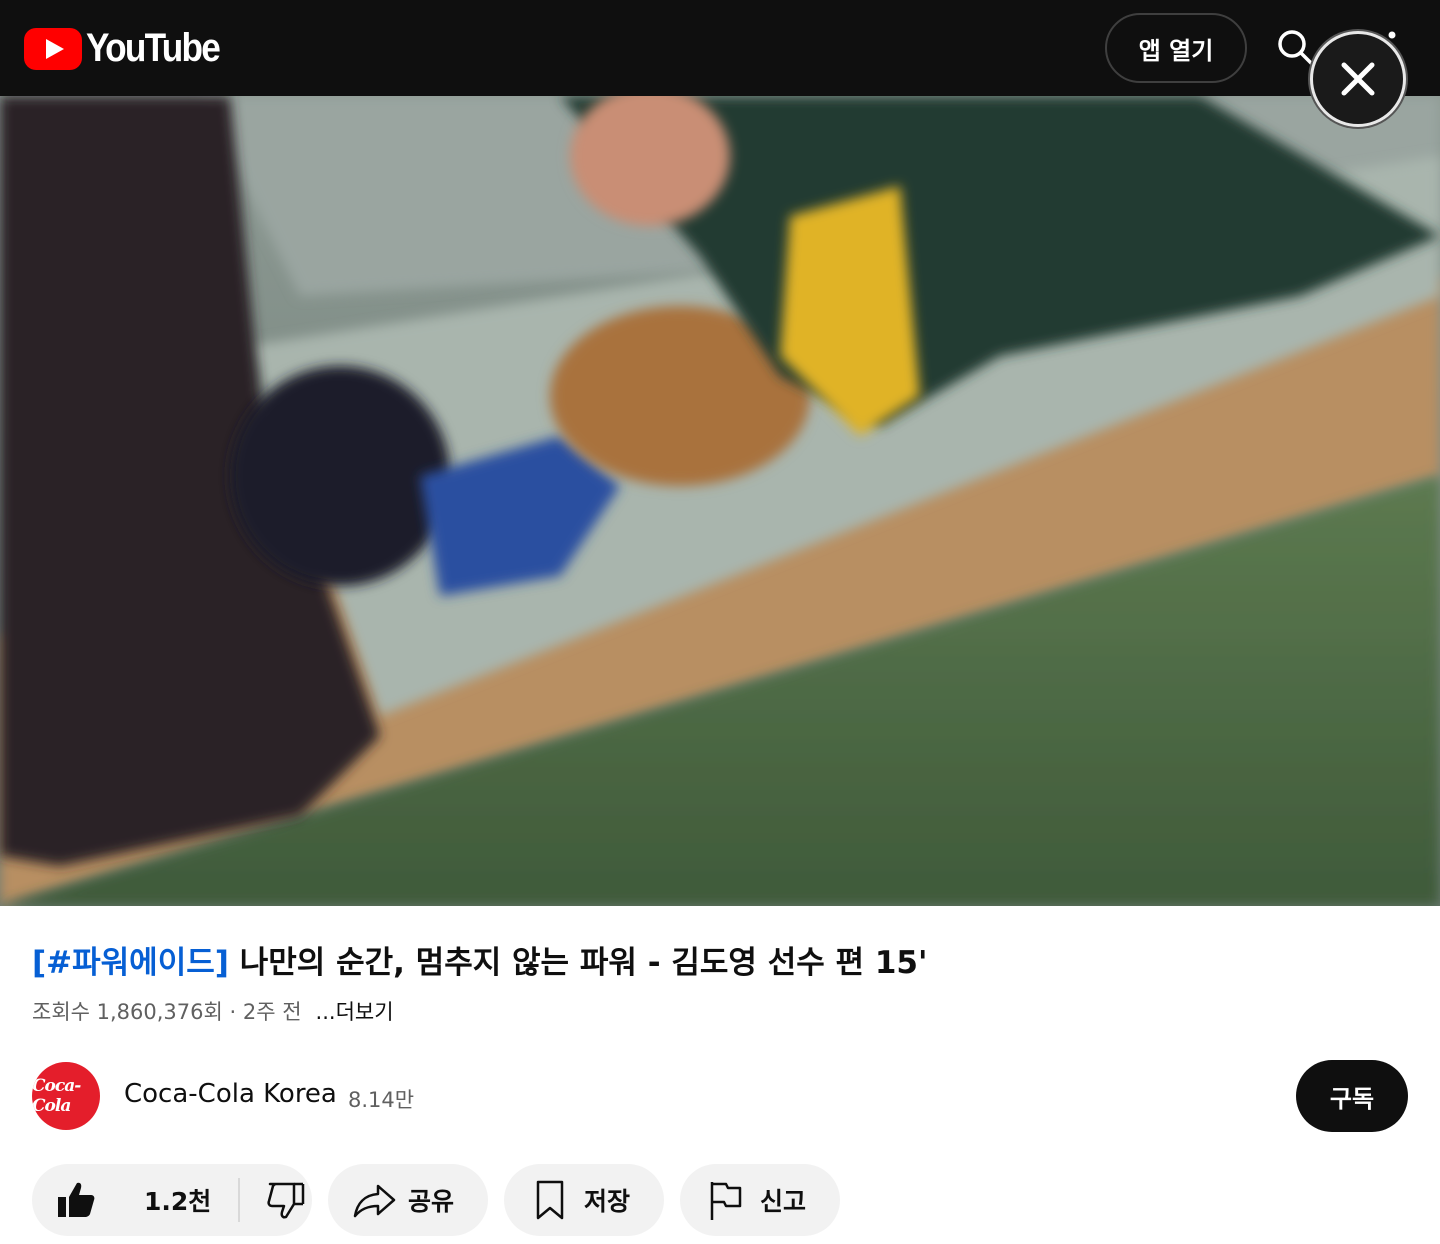 This screenshot has height=1244, width=1440. I want to click on title-hashtag-link: [#파워에이드], so click(130, 963).